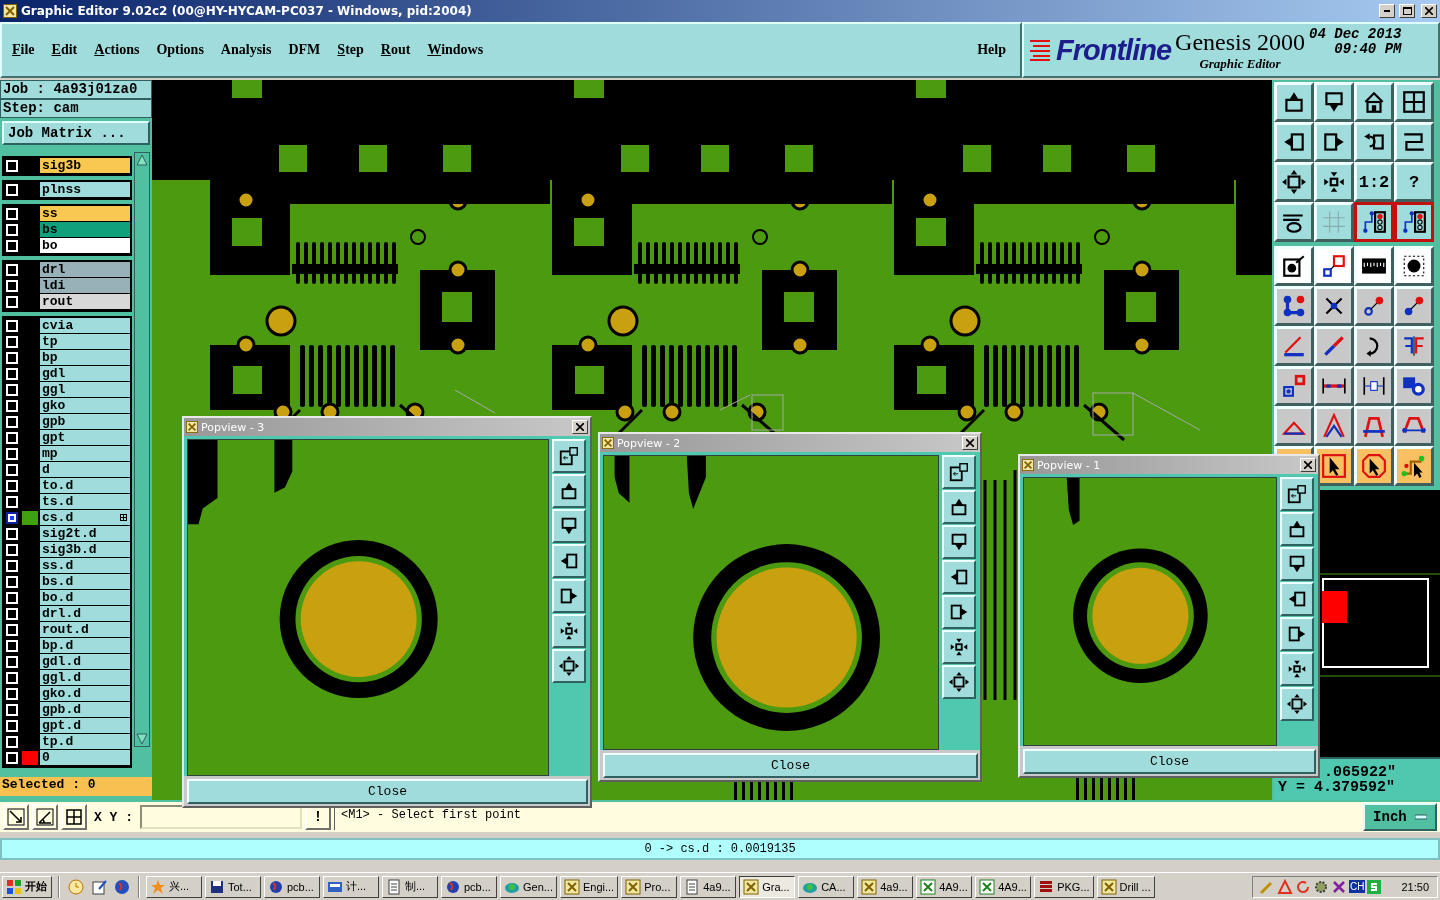  I want to click on minimize-button, so click(1387, 11).